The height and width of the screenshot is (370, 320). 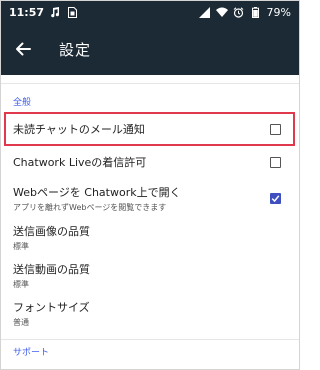 I want to click on arrow-left-icon, so click(x=23, y=49).